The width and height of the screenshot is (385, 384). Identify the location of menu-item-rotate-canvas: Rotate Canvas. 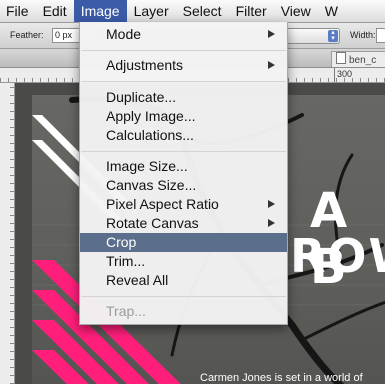
(183, 223).